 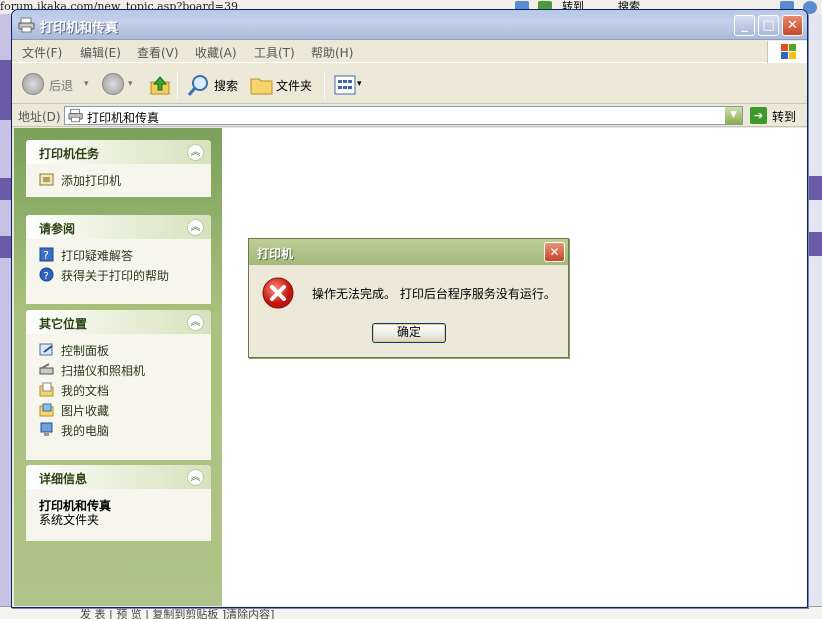 I want to click on menu-tools: 工具(T), so click(x=274, y=52).